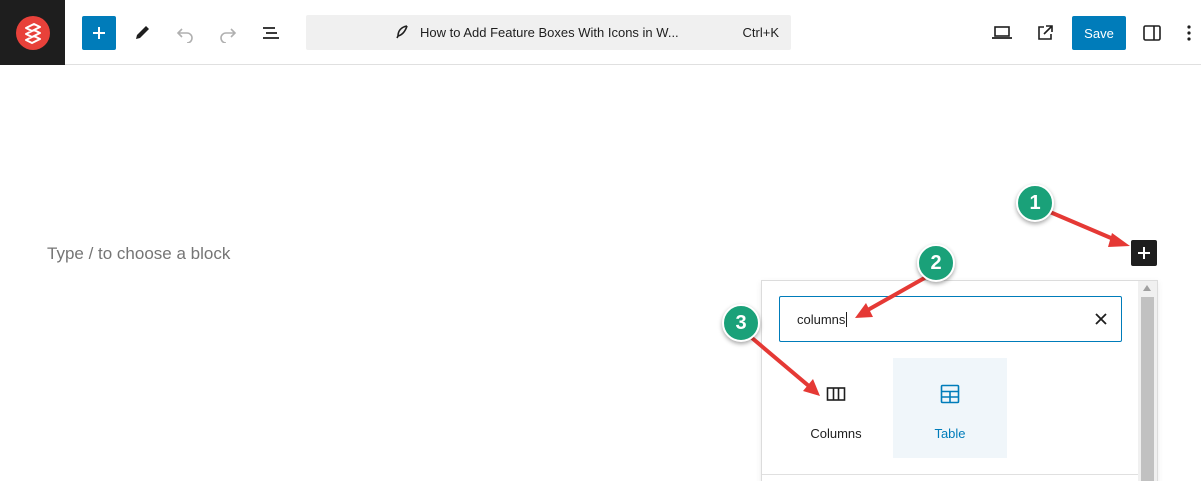 The width and height of the screenshot is (1201, 481). I want to click on desktop-icon, so click(1002, 32).